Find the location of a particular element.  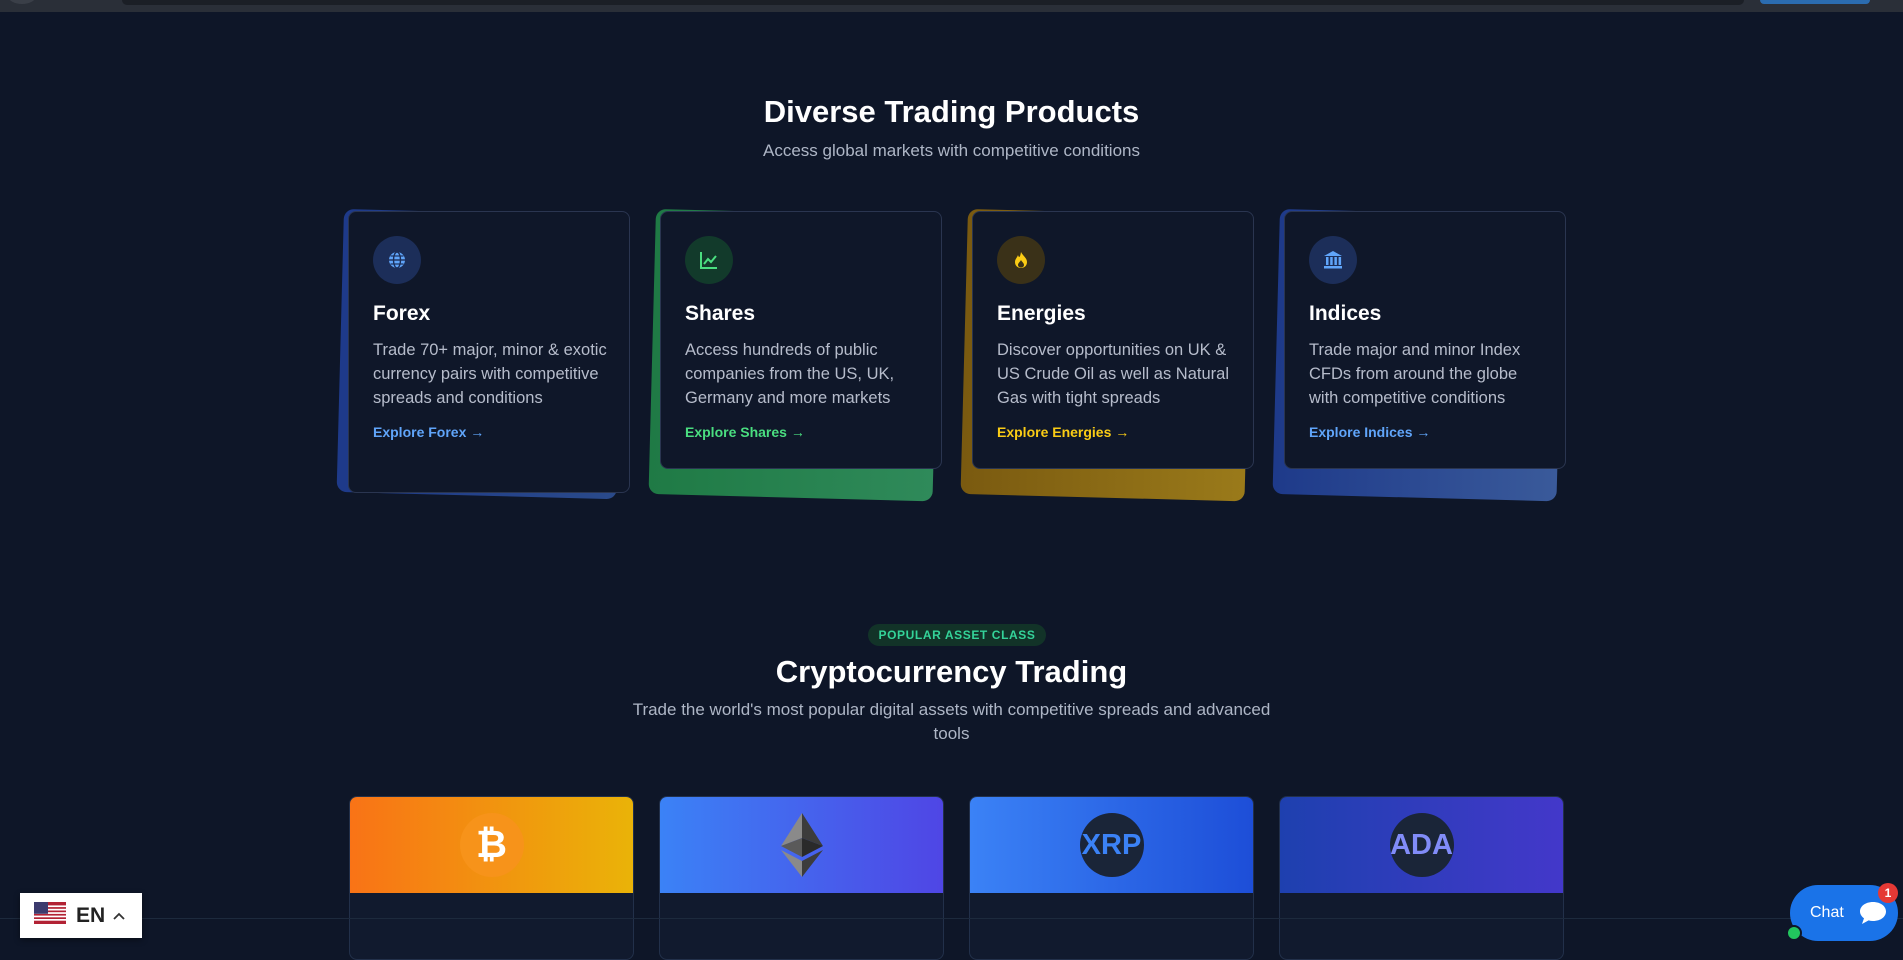

browser-avatar is located at coordinates (22, 2).